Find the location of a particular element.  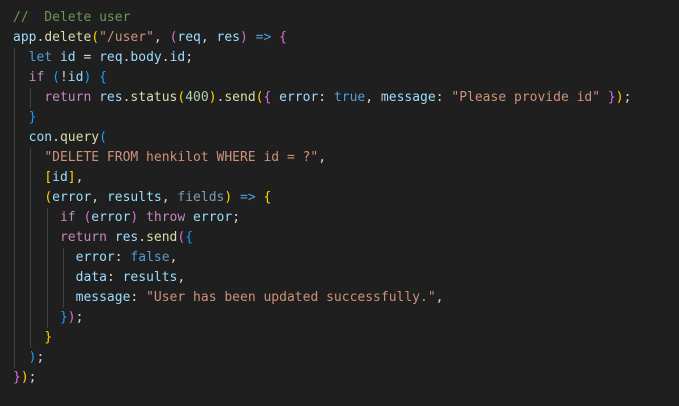

code-token: 400 is located at coordinates (197, 97).